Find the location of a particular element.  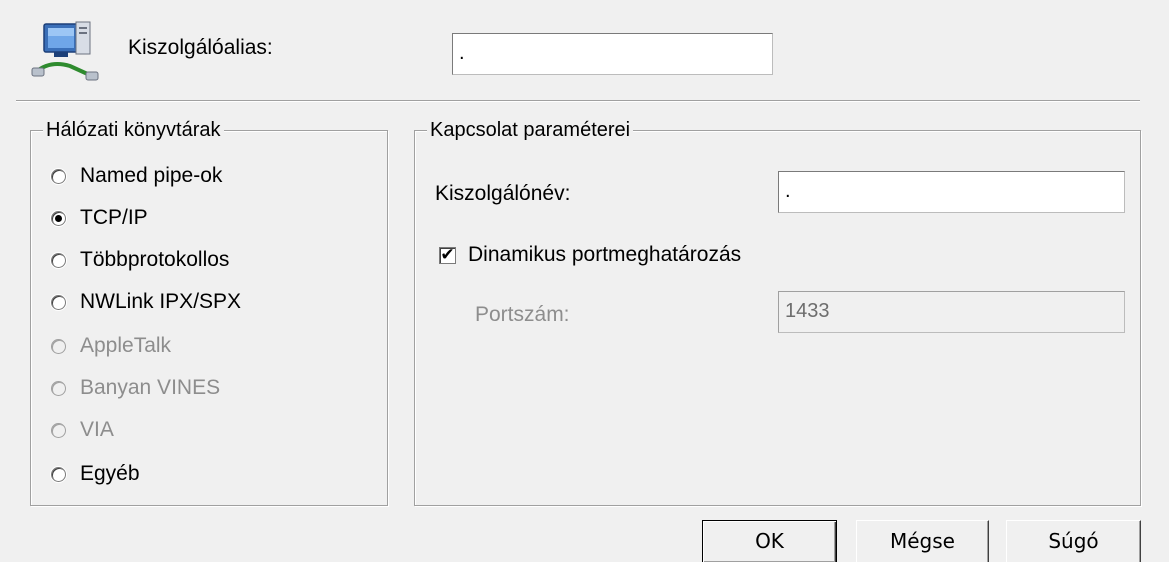

cancel-button: Mégse is located at coordinates (922, 541).